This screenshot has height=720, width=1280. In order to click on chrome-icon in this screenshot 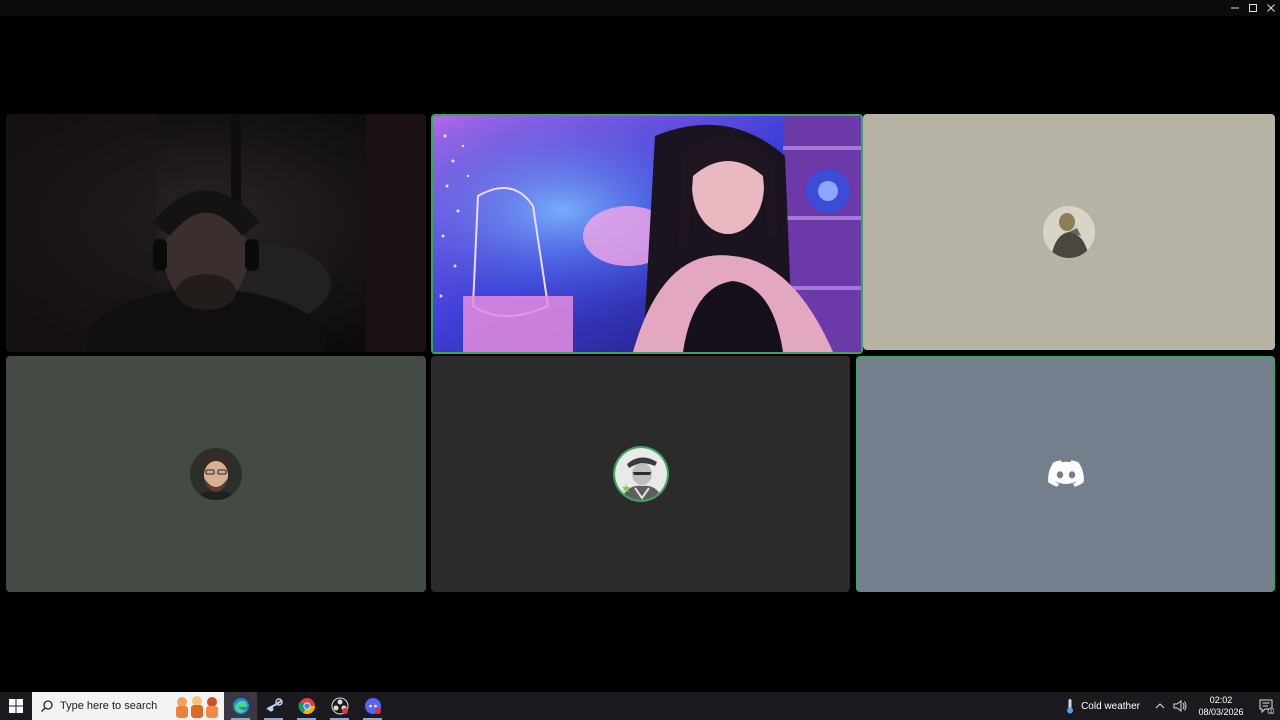, I will do `click(306, 706)`.